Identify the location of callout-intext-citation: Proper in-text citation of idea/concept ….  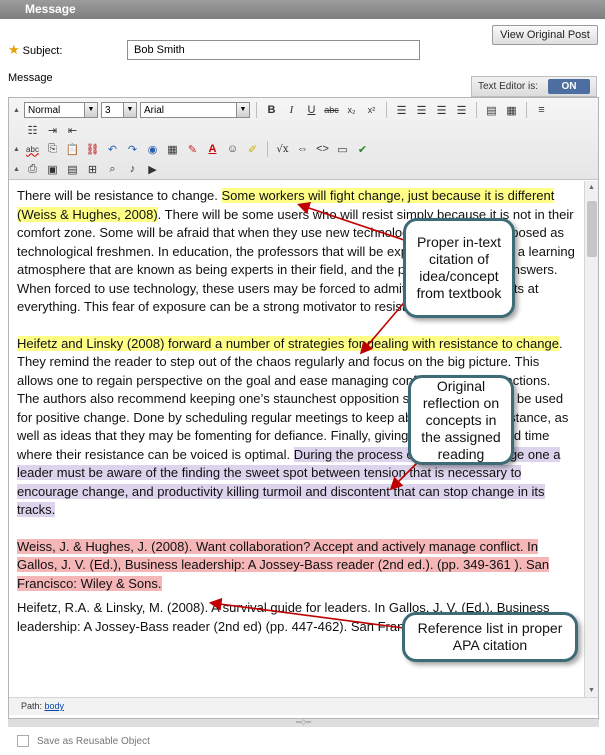
(459, 268).